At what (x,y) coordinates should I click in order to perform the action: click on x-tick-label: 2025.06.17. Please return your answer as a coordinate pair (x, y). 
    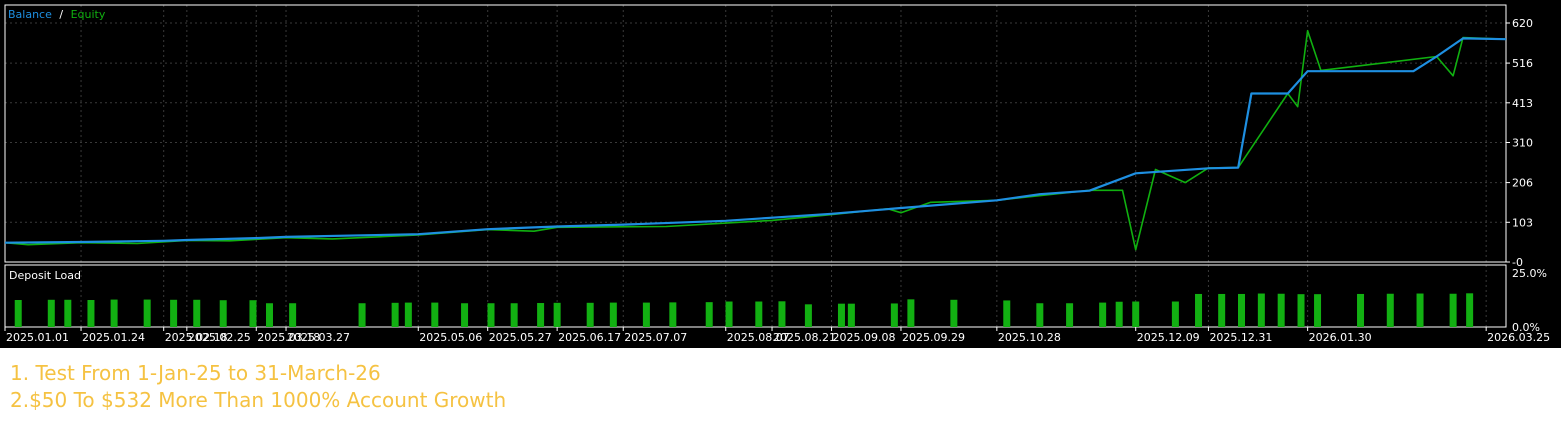
    Looking at the image, I should click on (589, 337).